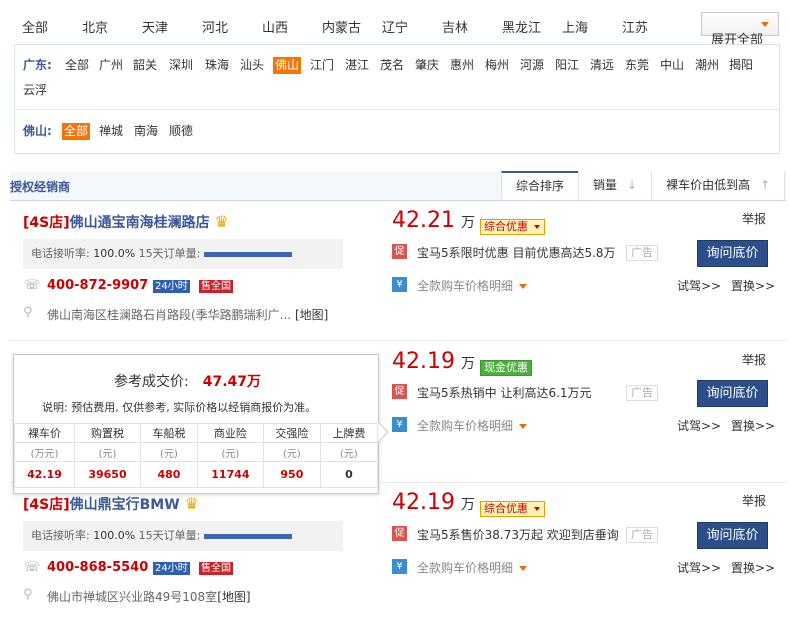 Image resolution: width=790 pixels, height=624 pixels. I want to click on city-item: 云浮, so click(35, 90).